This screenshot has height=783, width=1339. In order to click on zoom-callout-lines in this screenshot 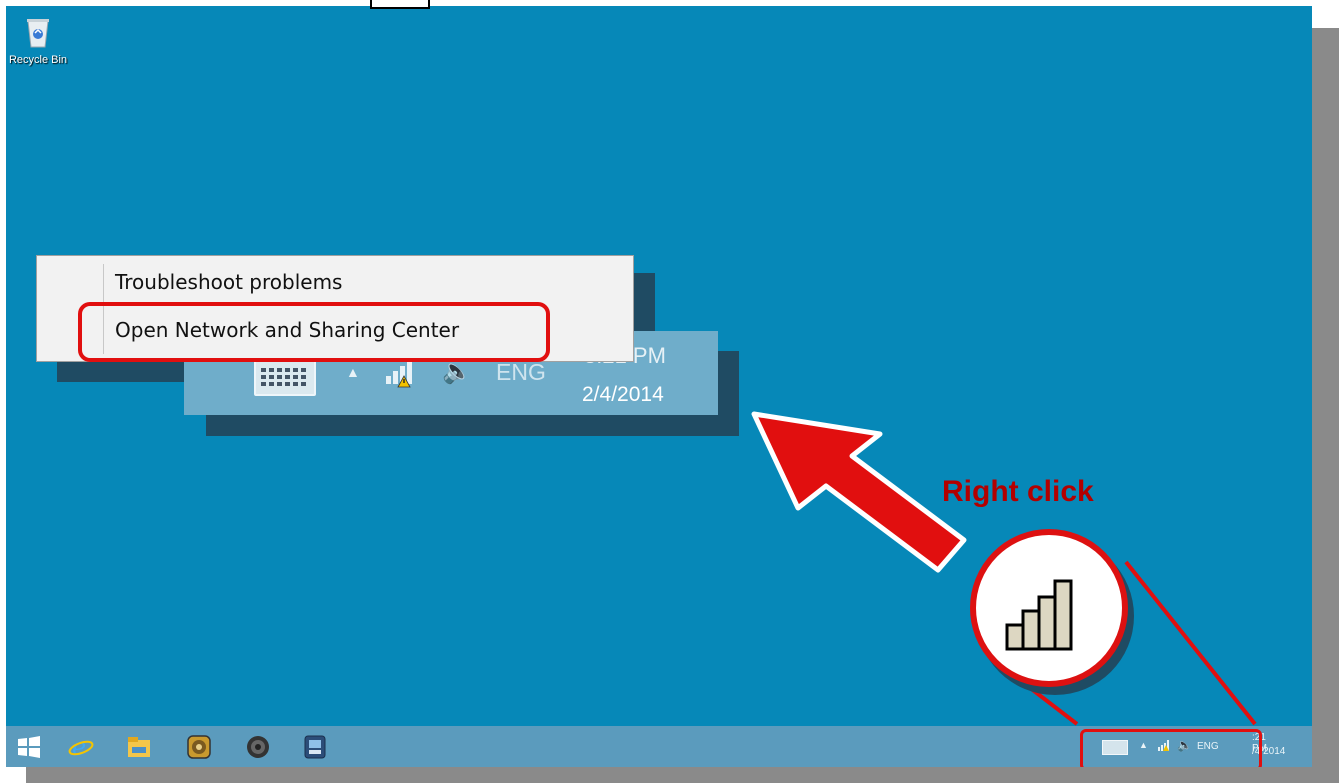, I will do `click(1133, 643)`.